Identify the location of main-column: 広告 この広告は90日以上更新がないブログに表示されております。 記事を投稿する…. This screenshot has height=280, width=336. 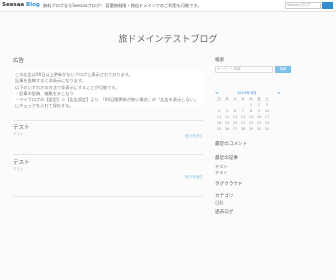
(108, 83).